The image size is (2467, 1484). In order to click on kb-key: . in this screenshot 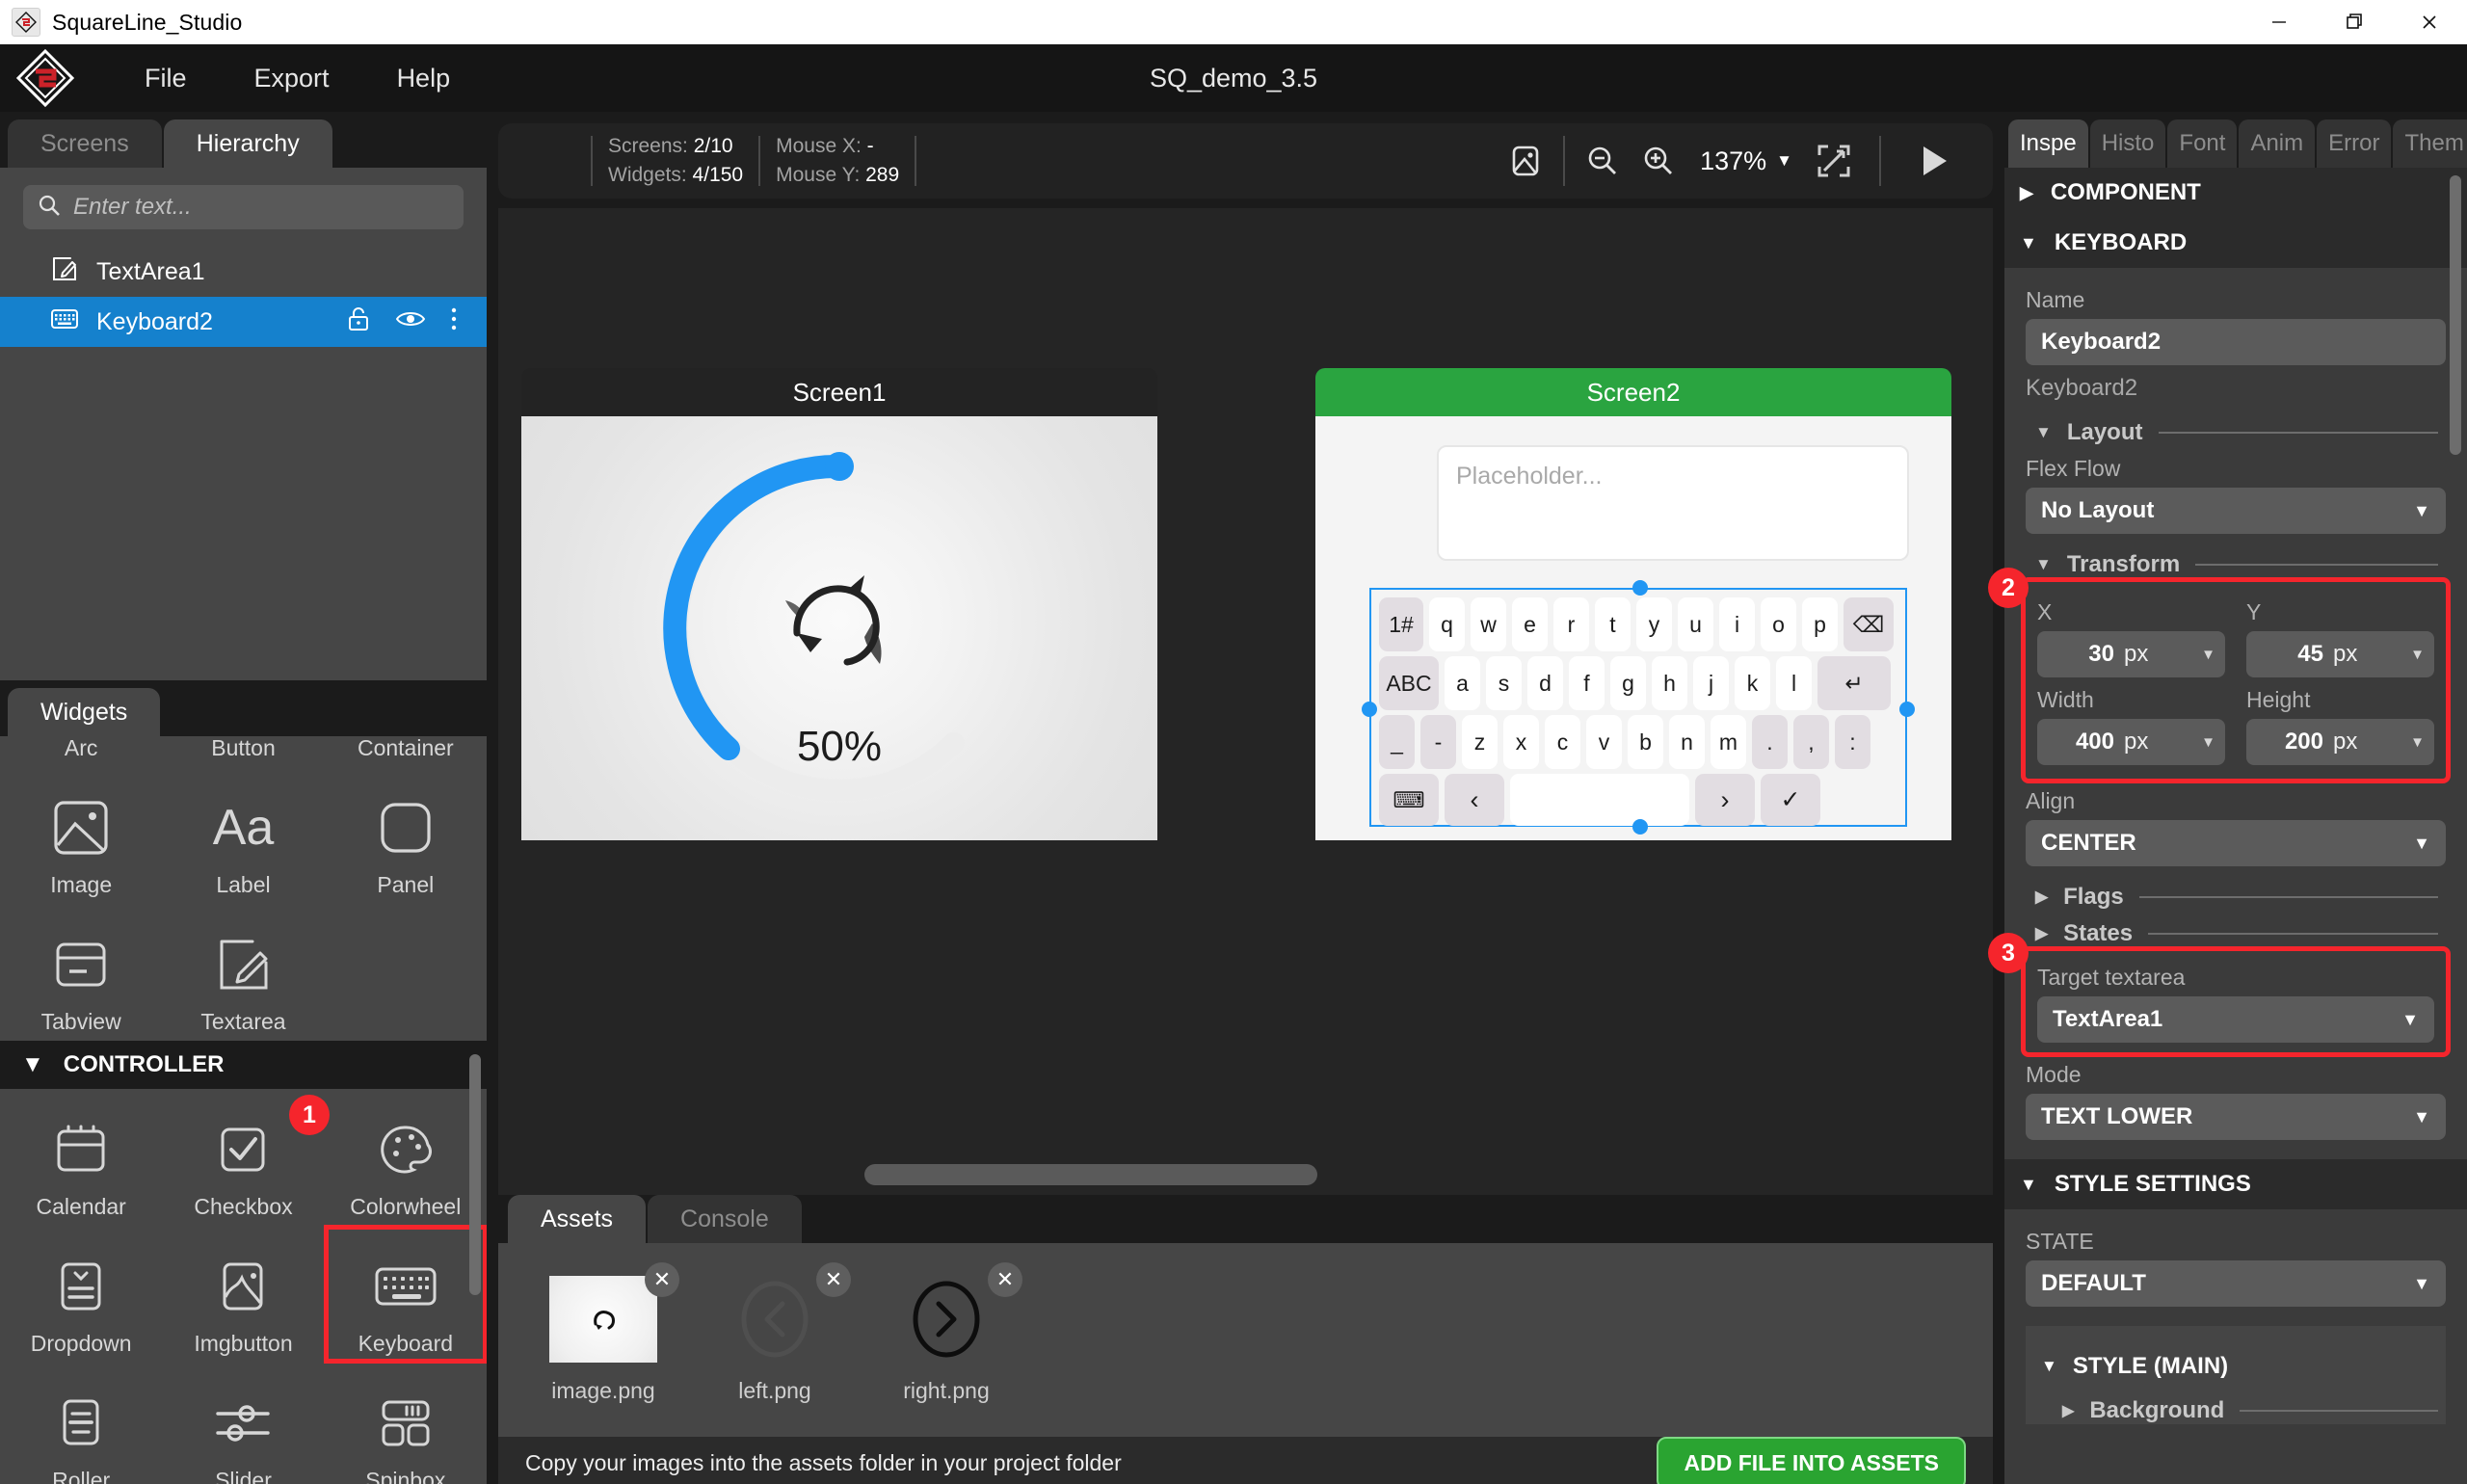, I will do `click(1770, 742)`.